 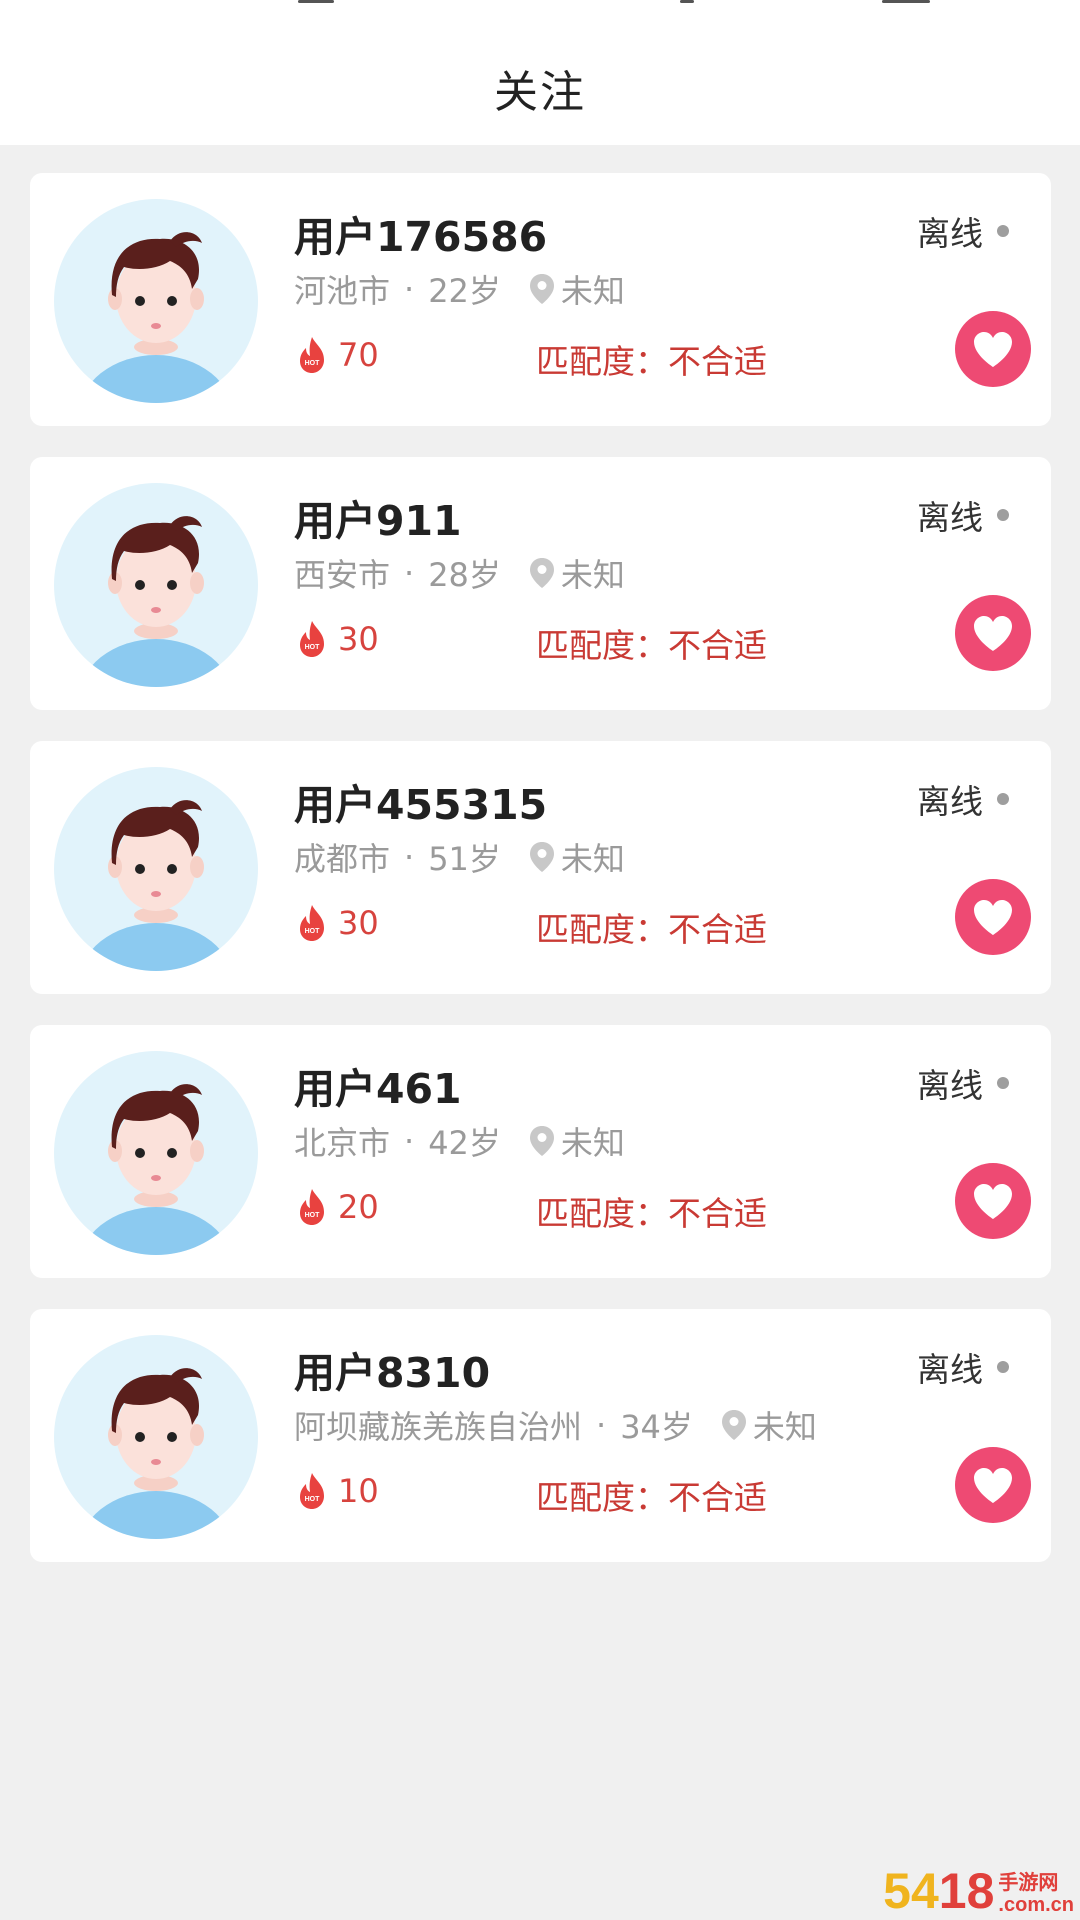 What do you see at coordinates (336, 355) in the screenshot?
I see `hot-score: HOT 70` at bounding box center [336, 355].